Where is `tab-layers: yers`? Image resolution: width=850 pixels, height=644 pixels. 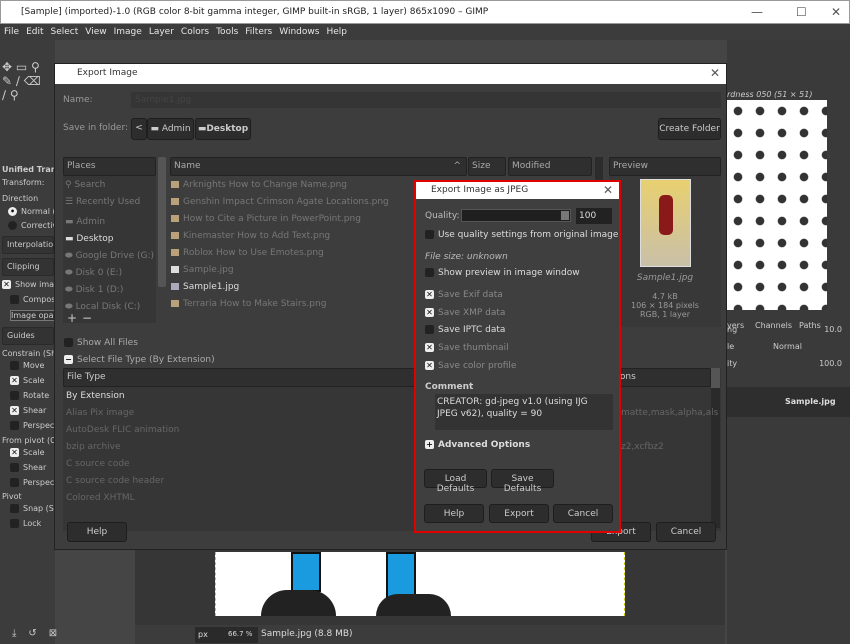 tab-layers: yers is located at coordinates (735, 325).